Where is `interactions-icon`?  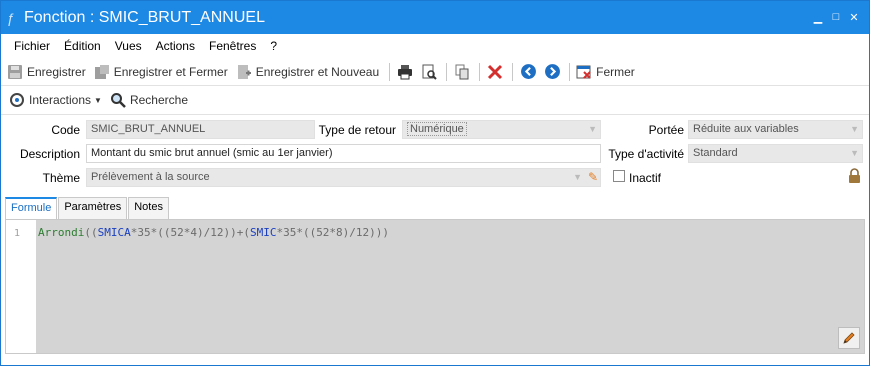 interactions-icon is located at coordinates (17, 100).